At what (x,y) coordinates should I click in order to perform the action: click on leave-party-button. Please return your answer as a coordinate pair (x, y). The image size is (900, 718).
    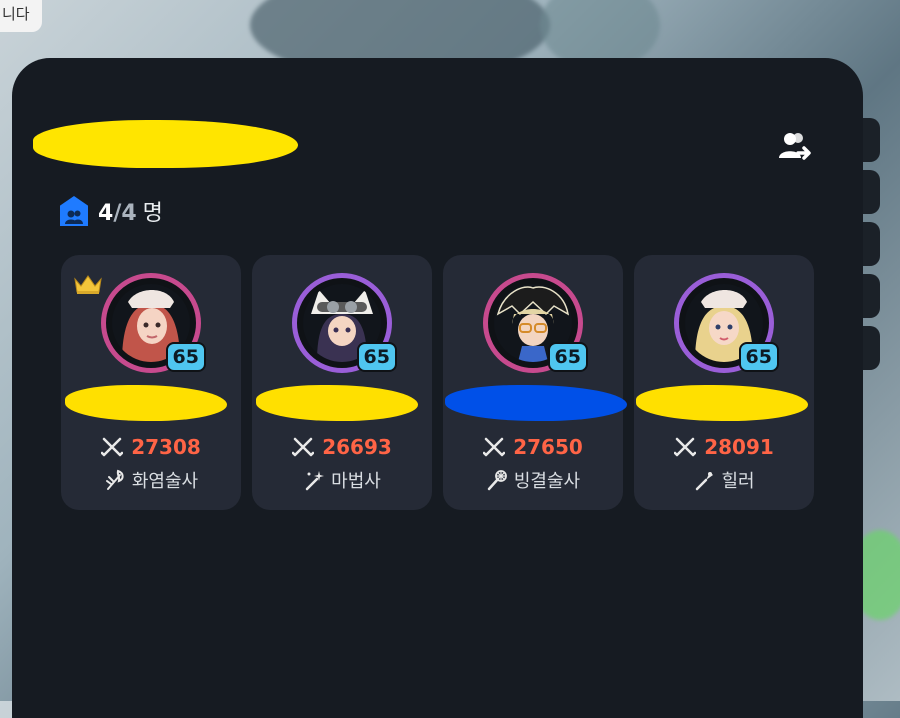
    Looking at the image, I should click on (796, 147).